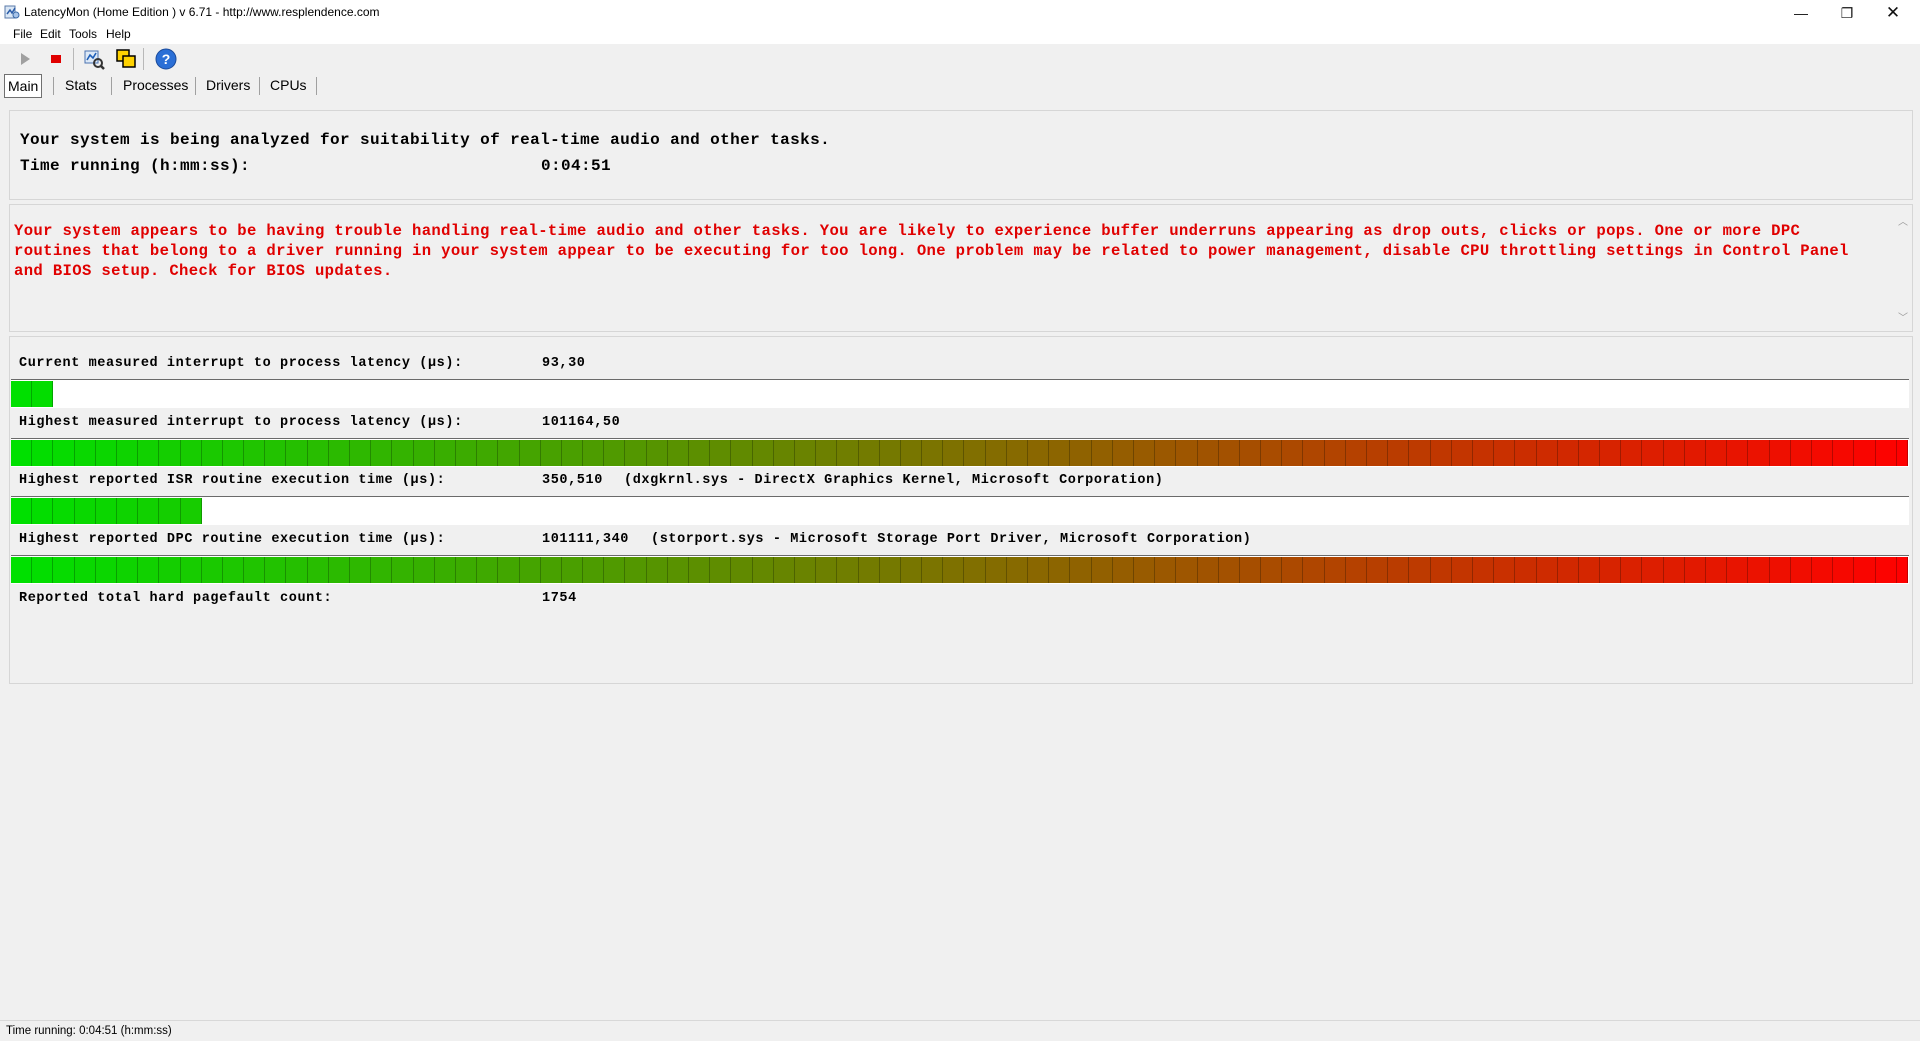 The image size is (1920, 1041). Describe the element at coordinates (50, 34) in the screenshot. I see `menu-edit: Edit` at that location.